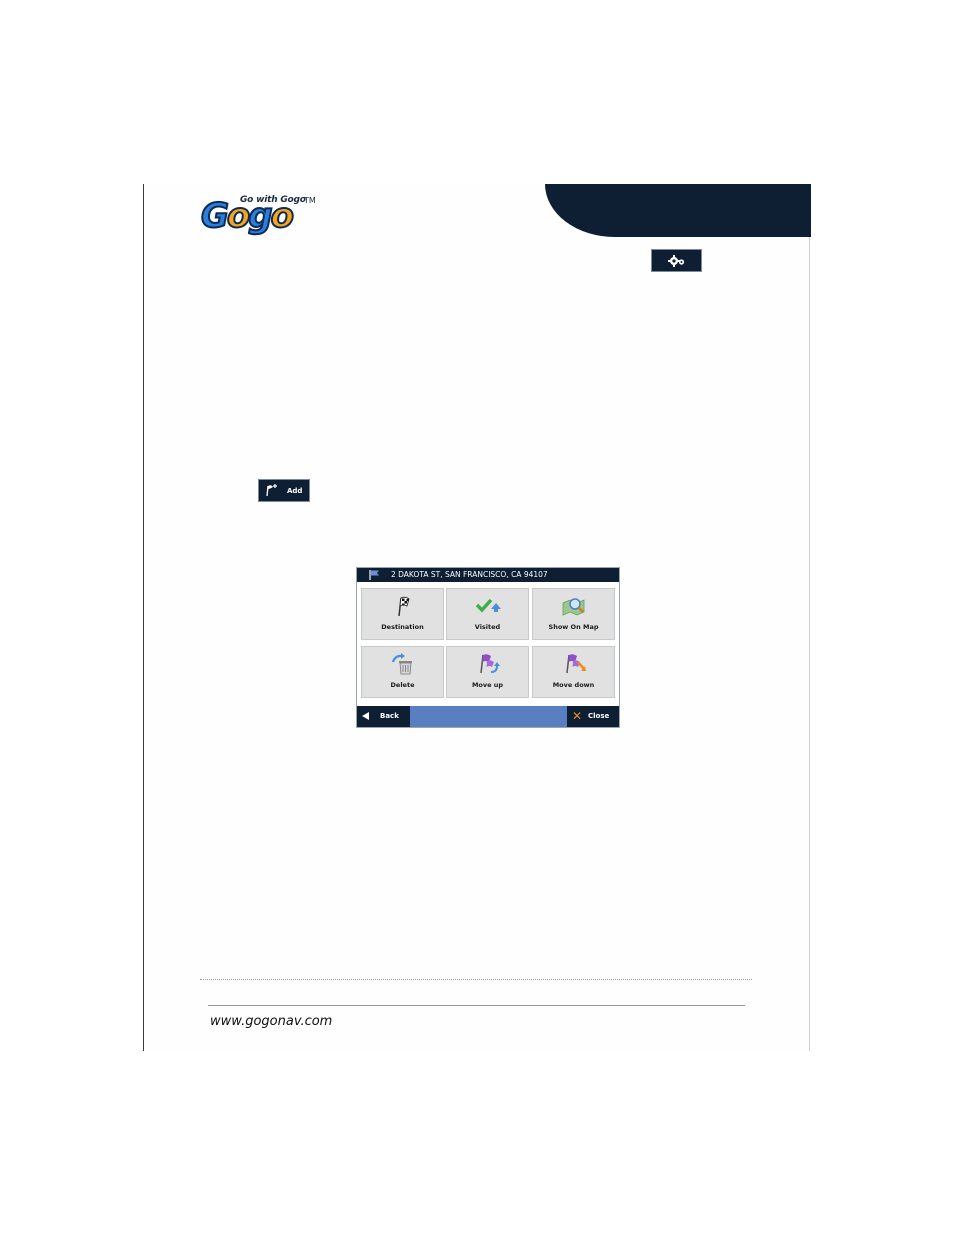 This screenshot has width=954, height=1235. What do you see at coordinates (401, 664) in the screenshot?
I see `trash-icon` at bounding box center [401, 664].